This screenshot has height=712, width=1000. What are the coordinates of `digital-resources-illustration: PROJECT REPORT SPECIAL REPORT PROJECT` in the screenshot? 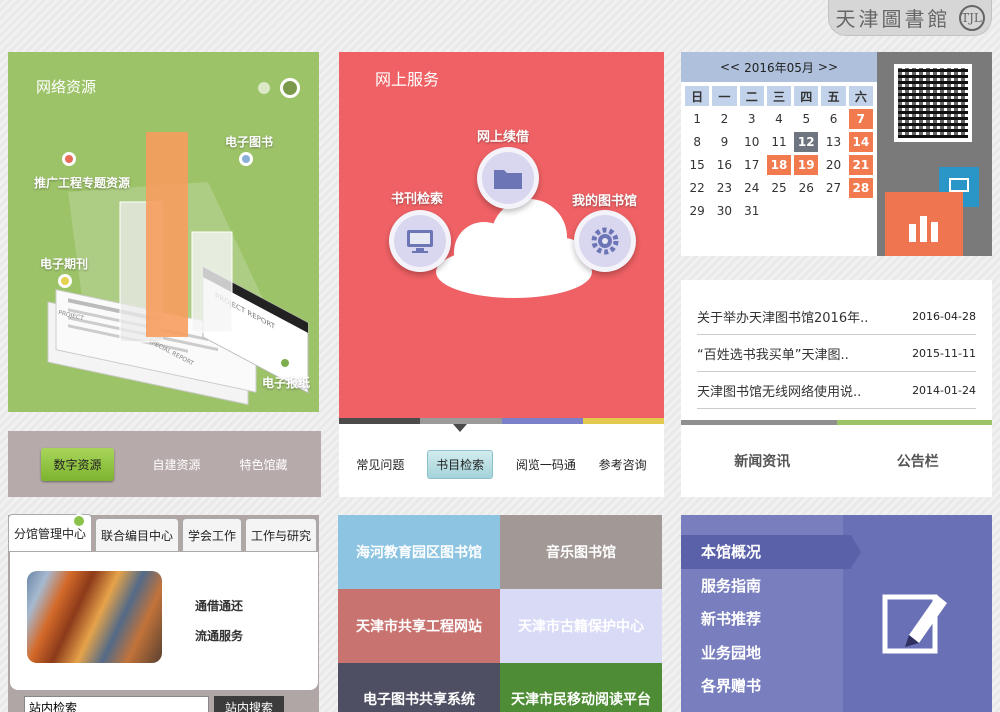 It's located at (178, 269).